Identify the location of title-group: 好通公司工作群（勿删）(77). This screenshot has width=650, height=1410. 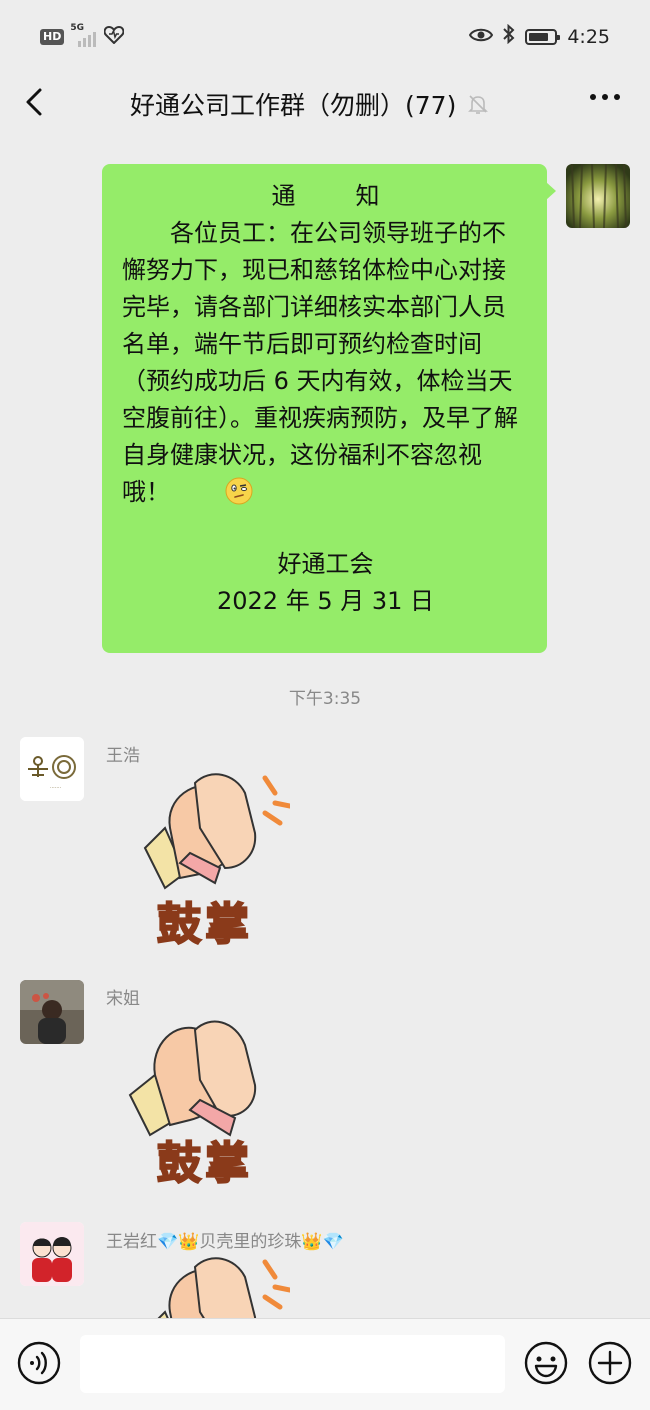
(310, 104).